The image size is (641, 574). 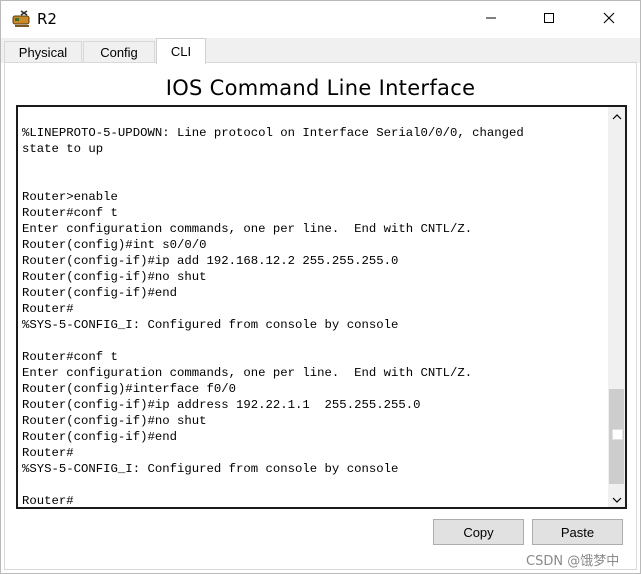 I want to click on terminal-line: Router(config)#int s0/0/0, so click(x=114, y=245).